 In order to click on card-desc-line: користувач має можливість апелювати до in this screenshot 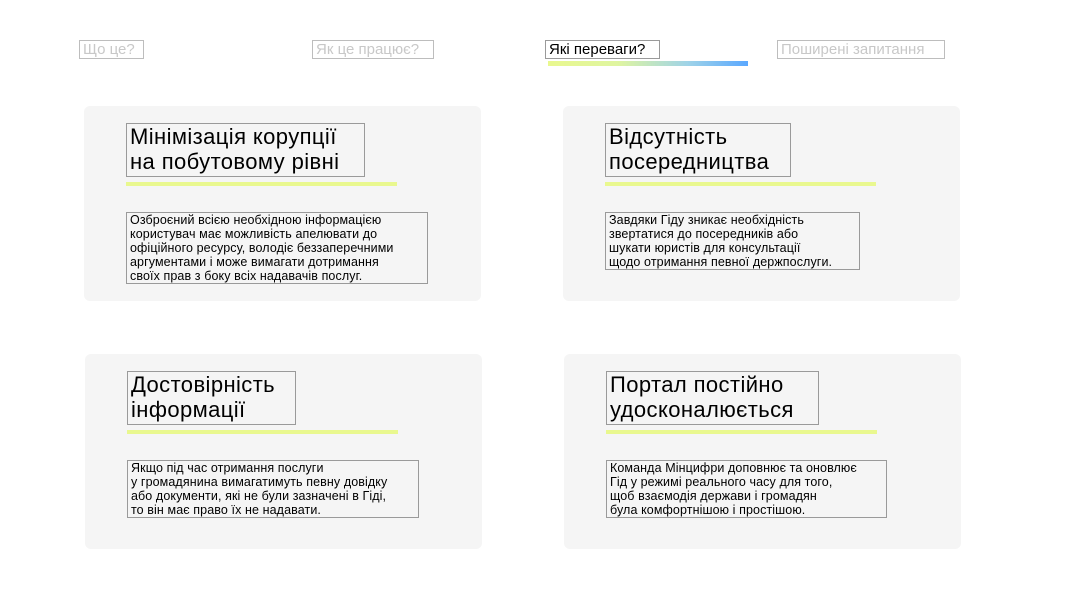, I will do `click(254, 234)`.